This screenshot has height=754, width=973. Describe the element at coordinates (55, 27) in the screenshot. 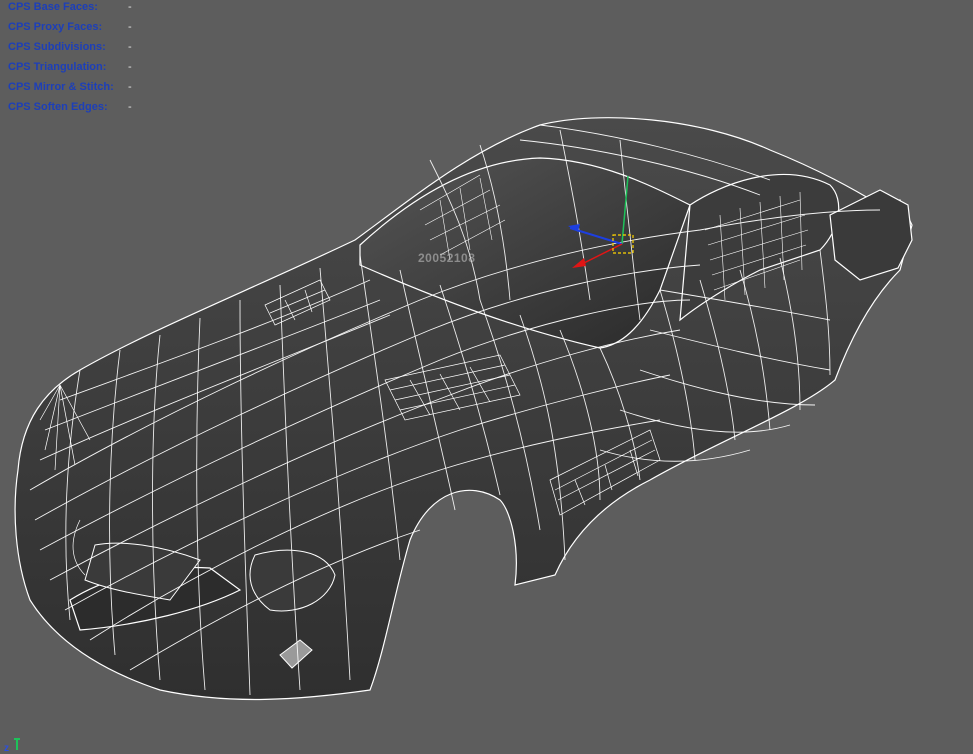

I see `hud-label: CPS Proxy Faces:` at that location.